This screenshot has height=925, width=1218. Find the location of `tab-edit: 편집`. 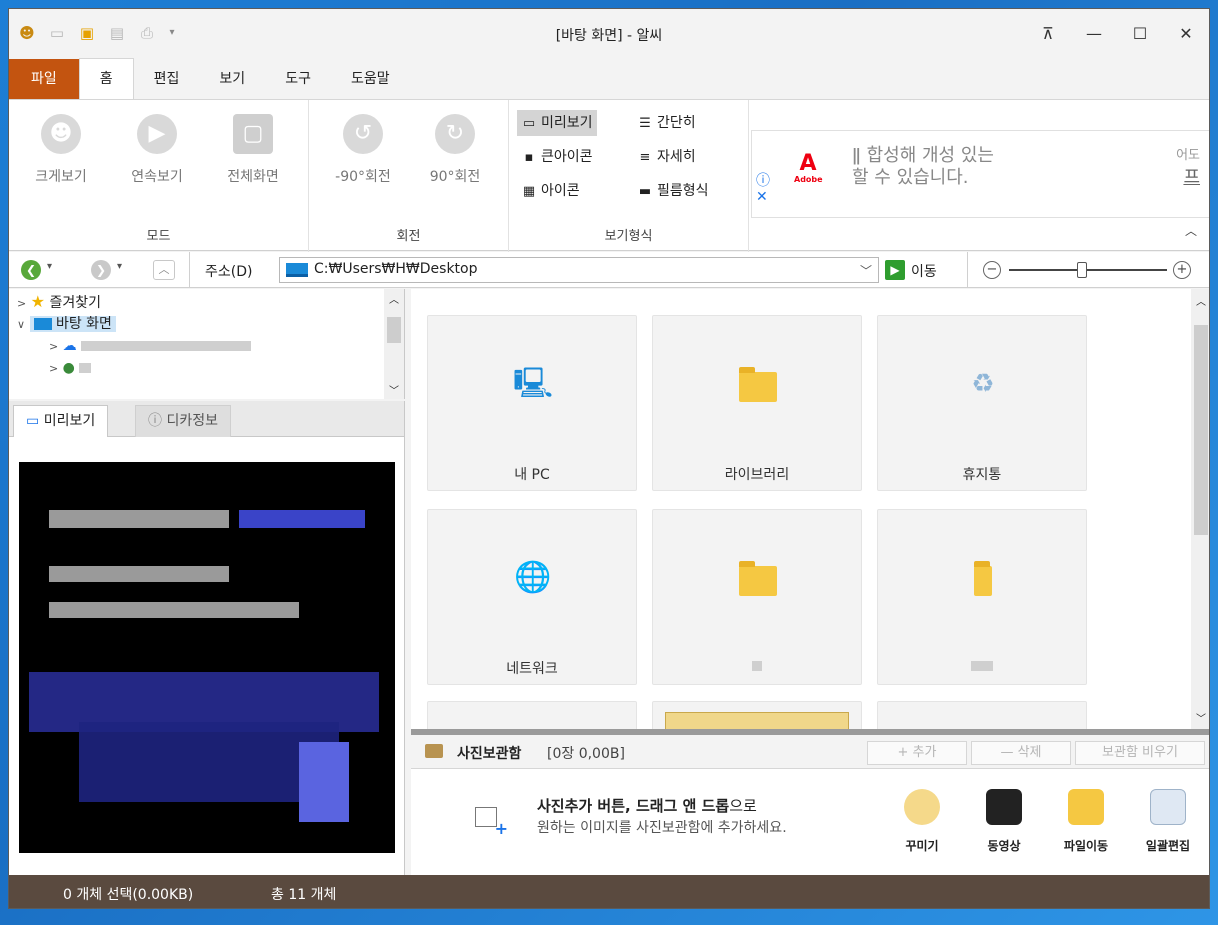

tab-edit: 편집 is located at coordinates (167, 79).